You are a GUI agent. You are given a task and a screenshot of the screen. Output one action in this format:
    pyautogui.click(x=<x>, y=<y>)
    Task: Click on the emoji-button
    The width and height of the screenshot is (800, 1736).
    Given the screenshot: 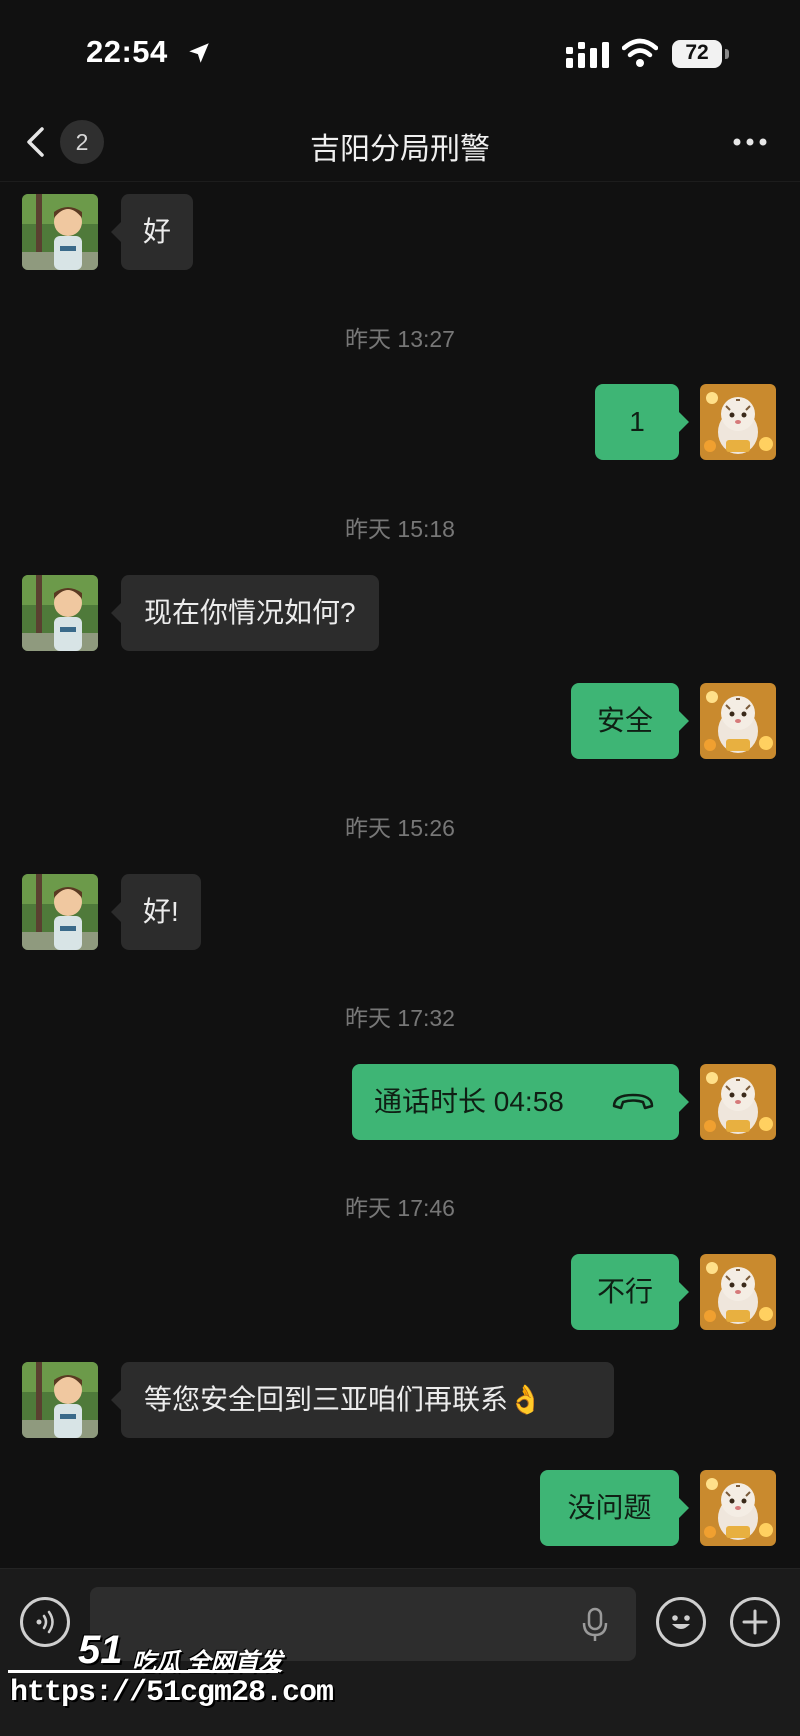 What is the action you would take?
    pyautogui.click(x=681, y=1622)
    